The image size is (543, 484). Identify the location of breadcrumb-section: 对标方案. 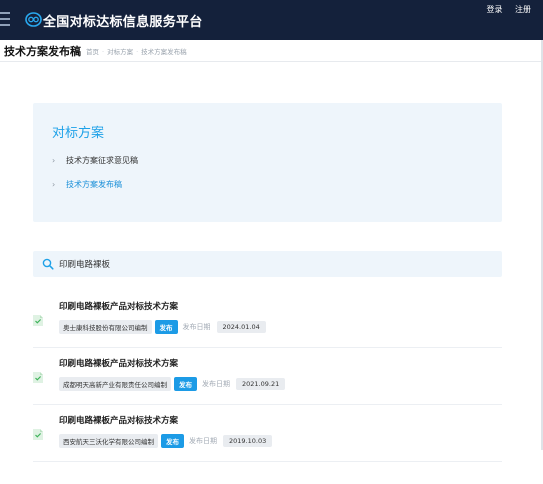
(120, 52).